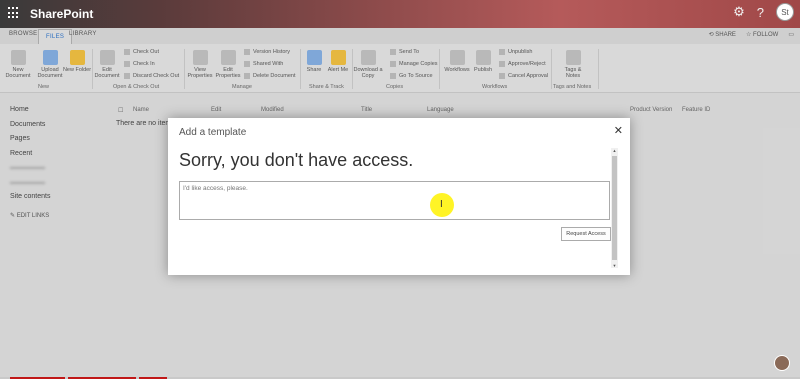 This screenshot has width=800, height=379. I want to click on new-folder-button: New Folder, so click(77, 61).